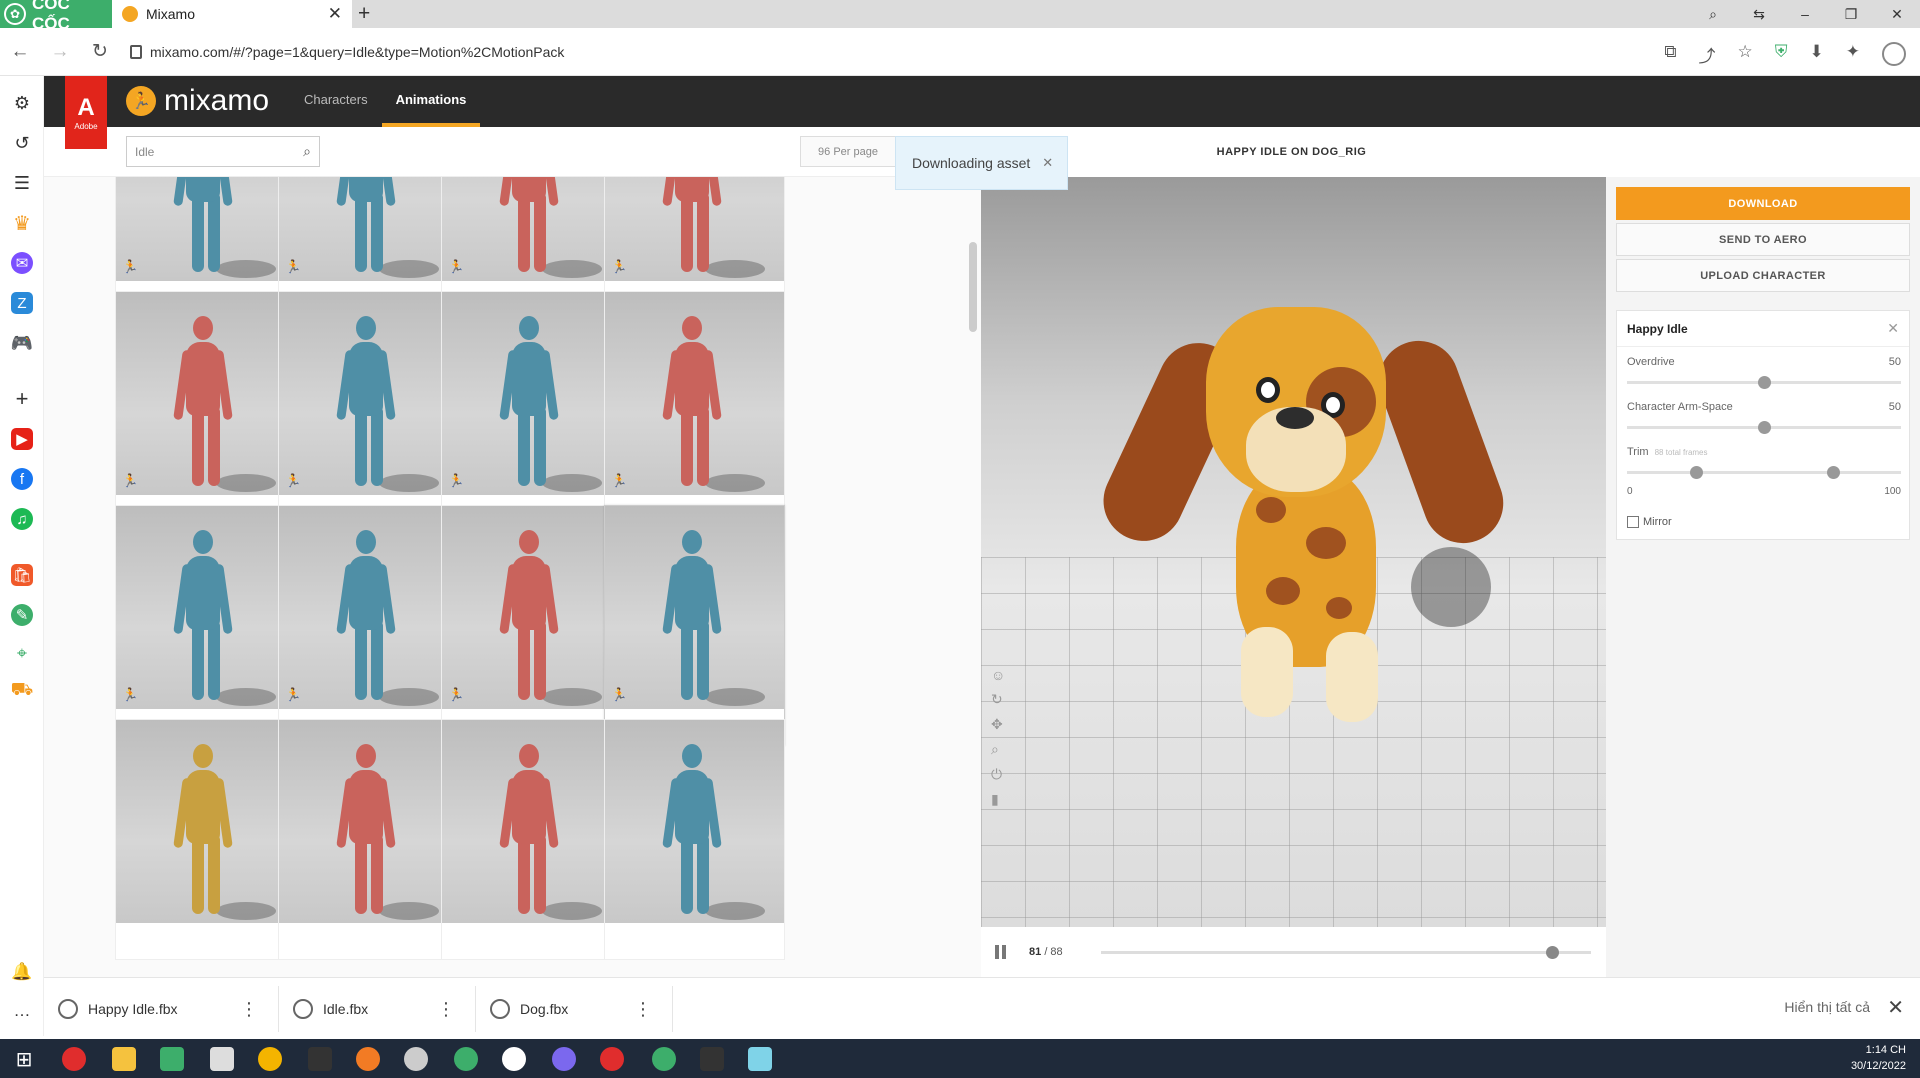 This screenshot has width=1920, height=1078. What do you see at coordinates (336, 101) in the screenshot?
I see `nav-characters: Characters` at bounding box center [336, 101].